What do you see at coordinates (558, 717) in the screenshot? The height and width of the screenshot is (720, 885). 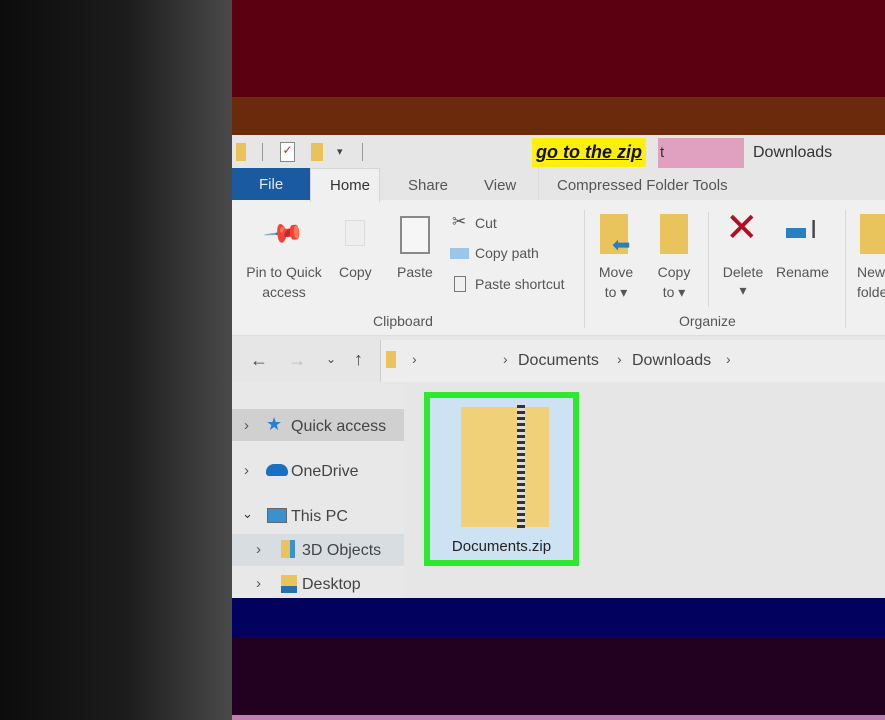 I see `bottom-line` at bounding box center [558, 717].